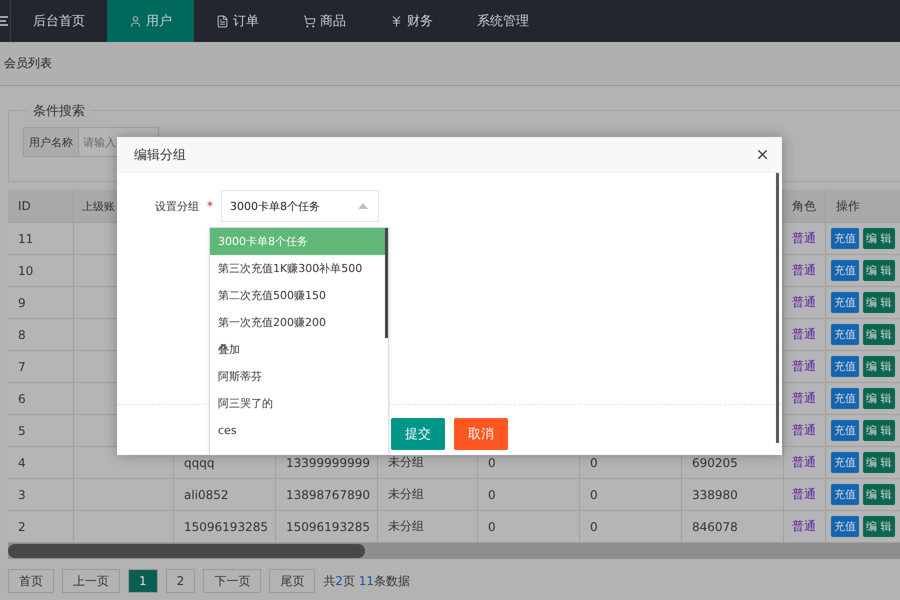  What do you see at coordinates (41, 367) in the screenshot?
I see `table-cell: 7` at bounding box center [41, 367].